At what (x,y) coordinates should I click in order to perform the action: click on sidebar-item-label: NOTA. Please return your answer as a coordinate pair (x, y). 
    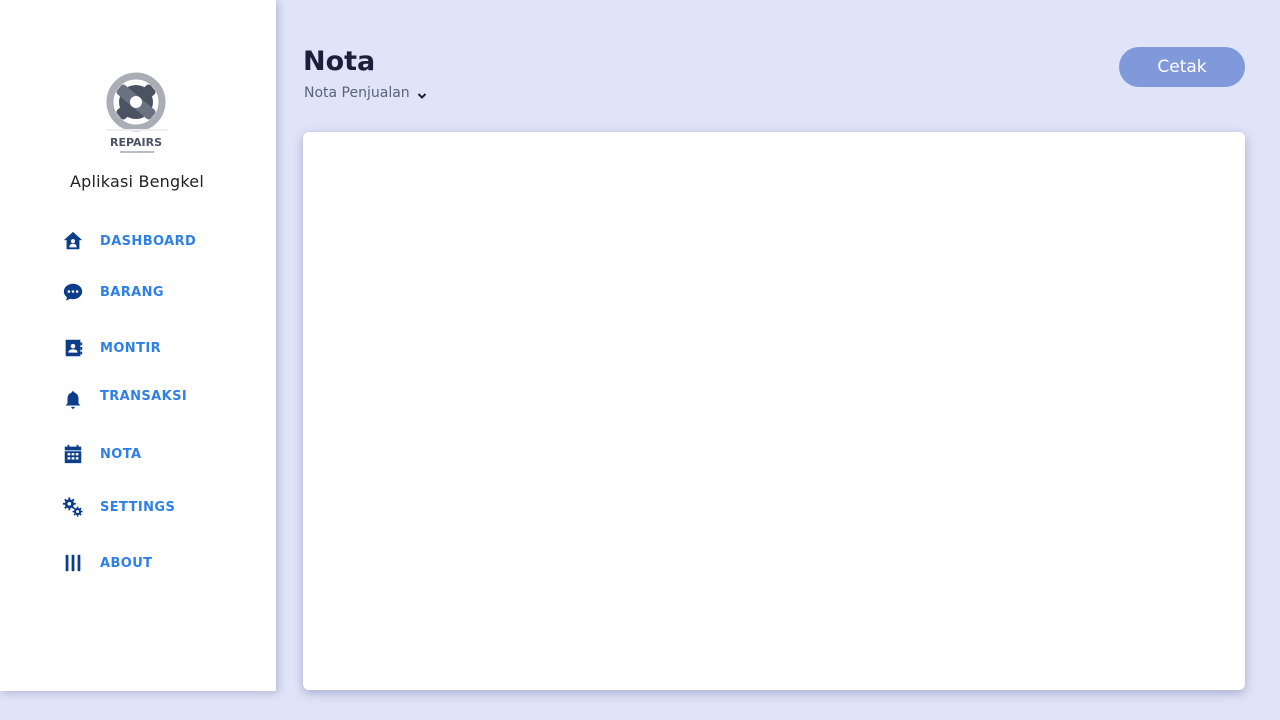
    Looking at the image, I should click on (121, 454).